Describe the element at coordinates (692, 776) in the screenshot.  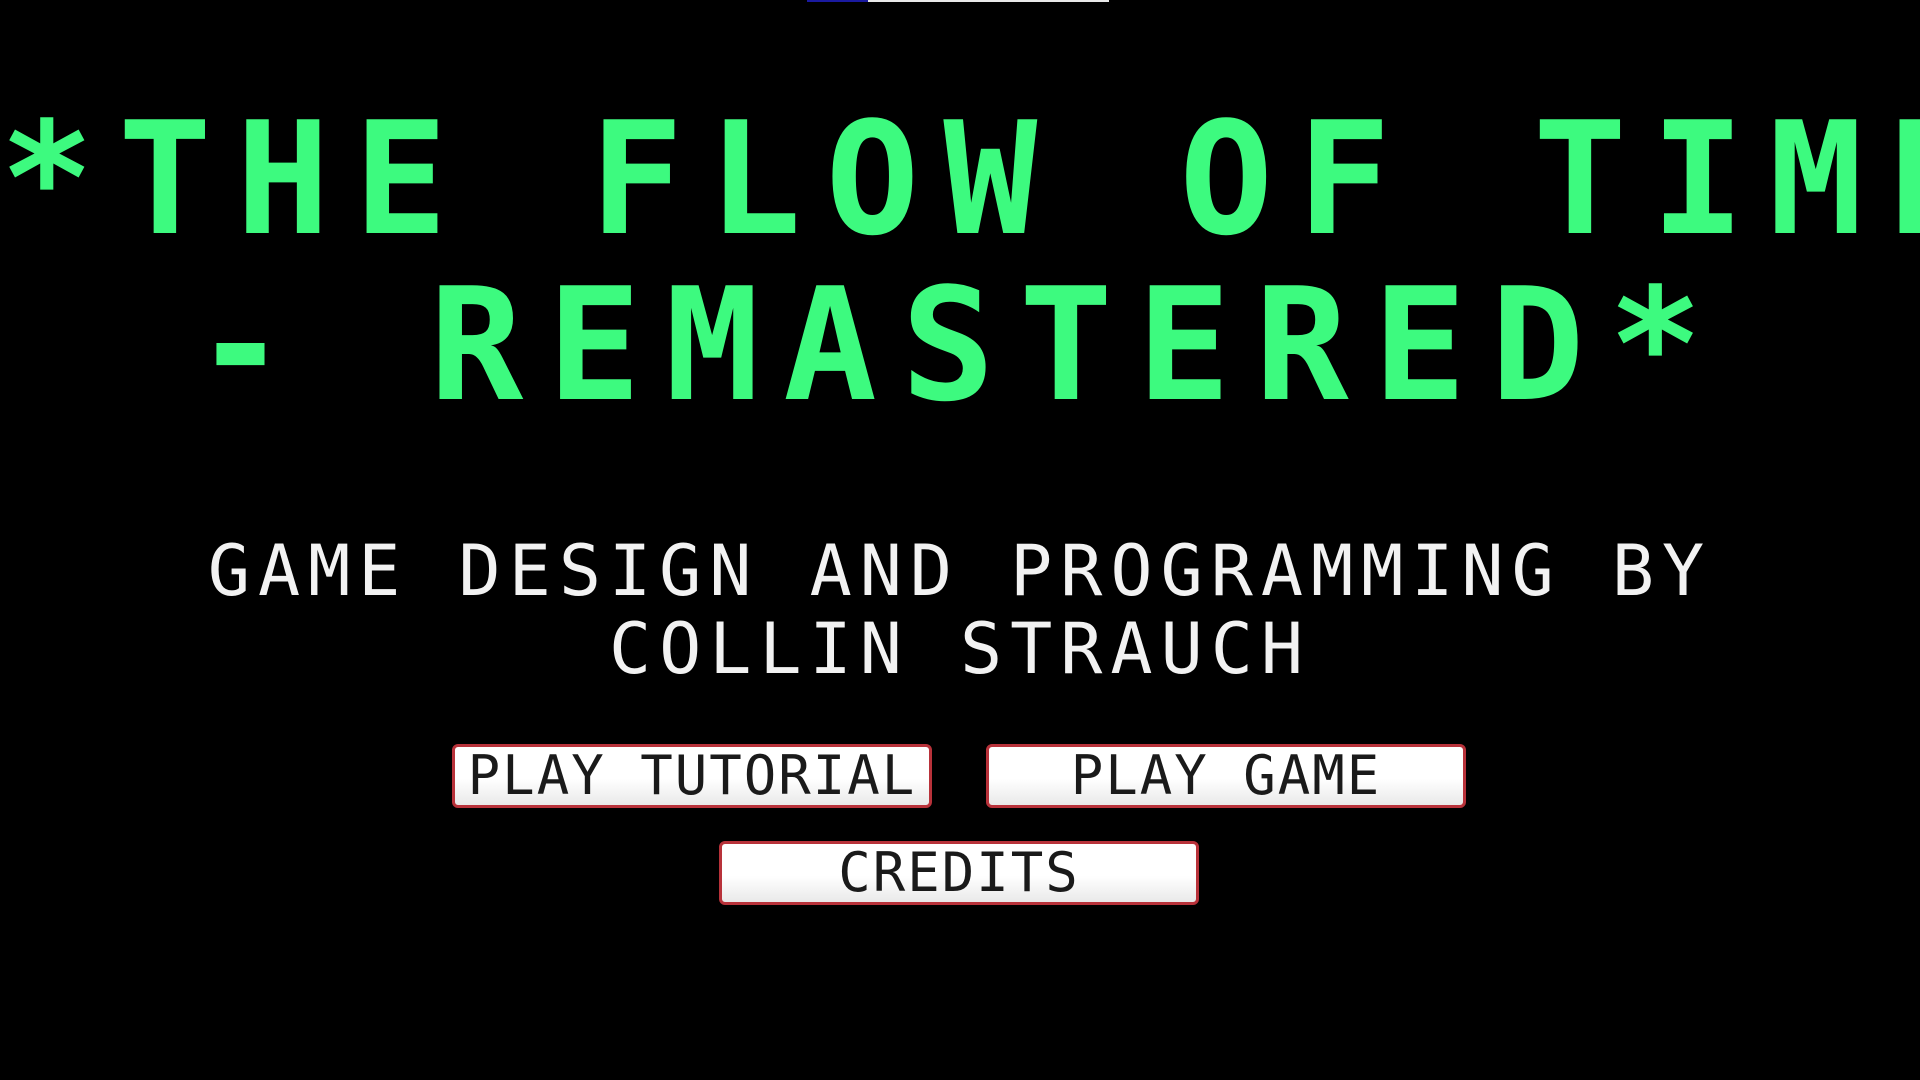
I see `play-tutorial-button: PLAY TUTORIAL` at that location.